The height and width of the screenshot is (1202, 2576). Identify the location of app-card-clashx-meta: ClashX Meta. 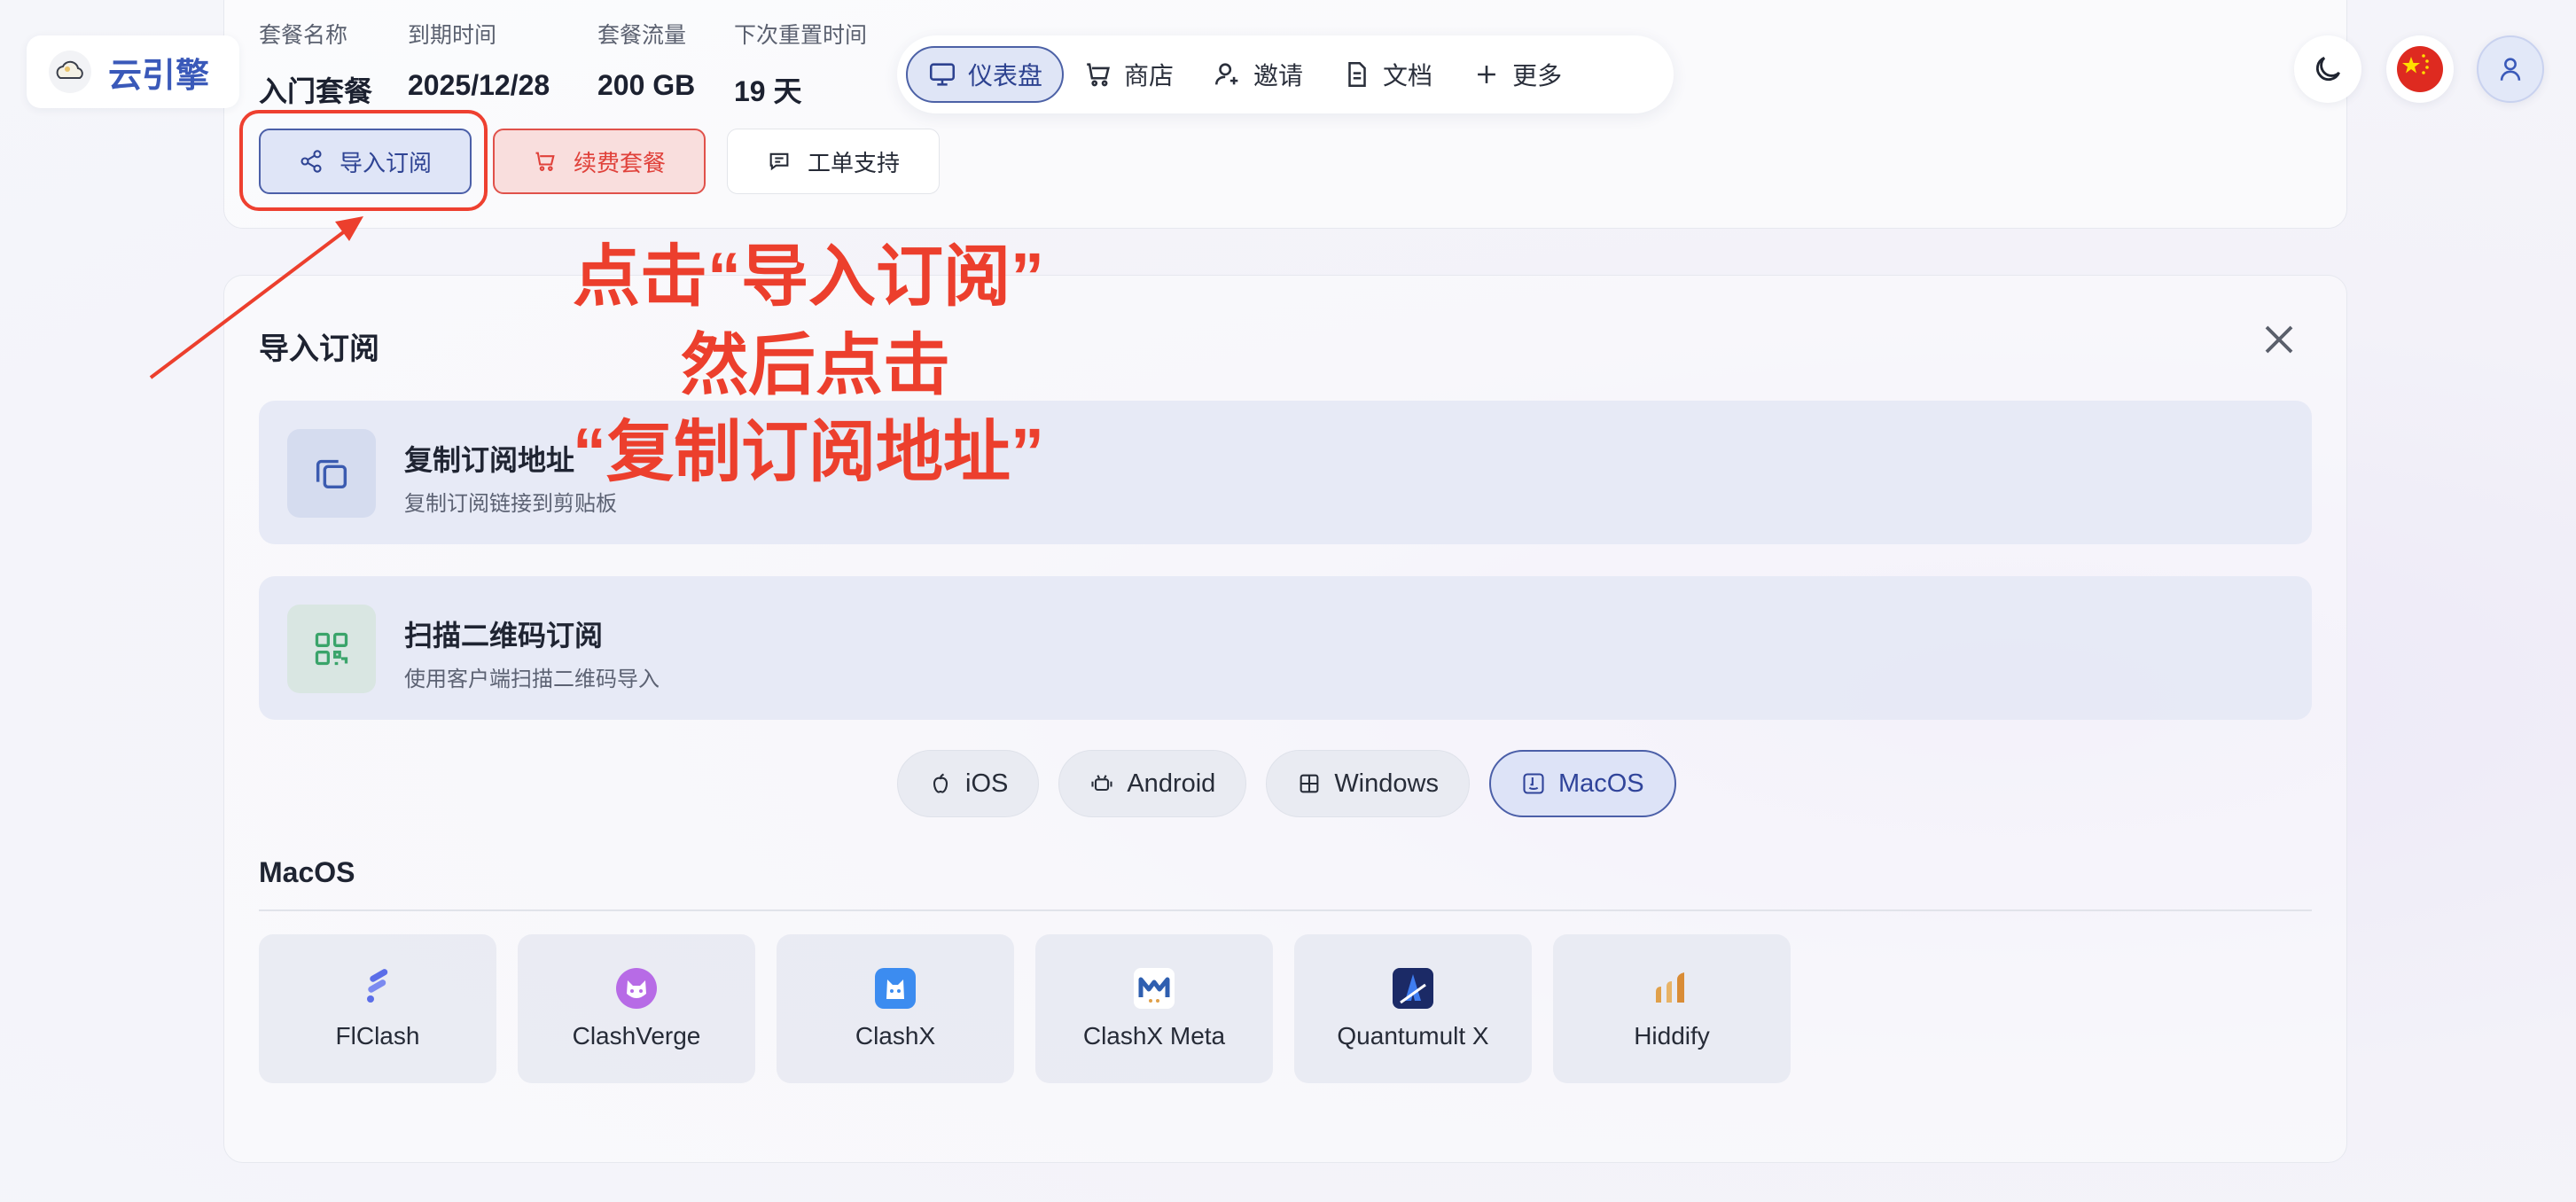
(1154, 1009).